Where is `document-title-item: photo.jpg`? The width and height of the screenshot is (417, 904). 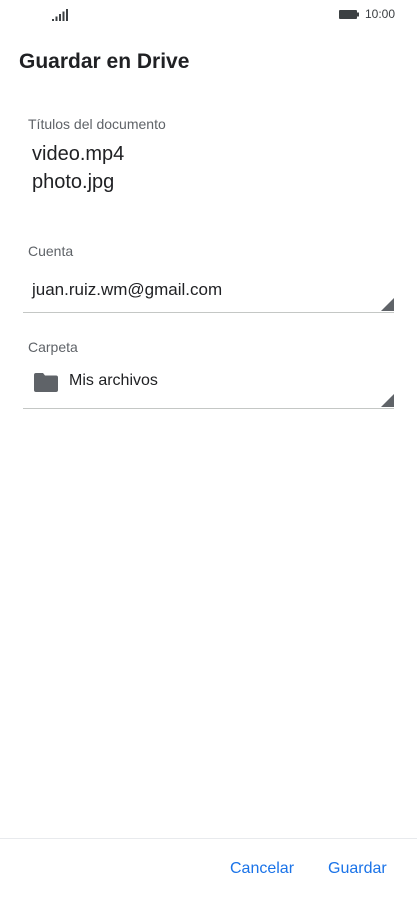 document-title-item: photo.jpg is located at coordinates (73, 182).